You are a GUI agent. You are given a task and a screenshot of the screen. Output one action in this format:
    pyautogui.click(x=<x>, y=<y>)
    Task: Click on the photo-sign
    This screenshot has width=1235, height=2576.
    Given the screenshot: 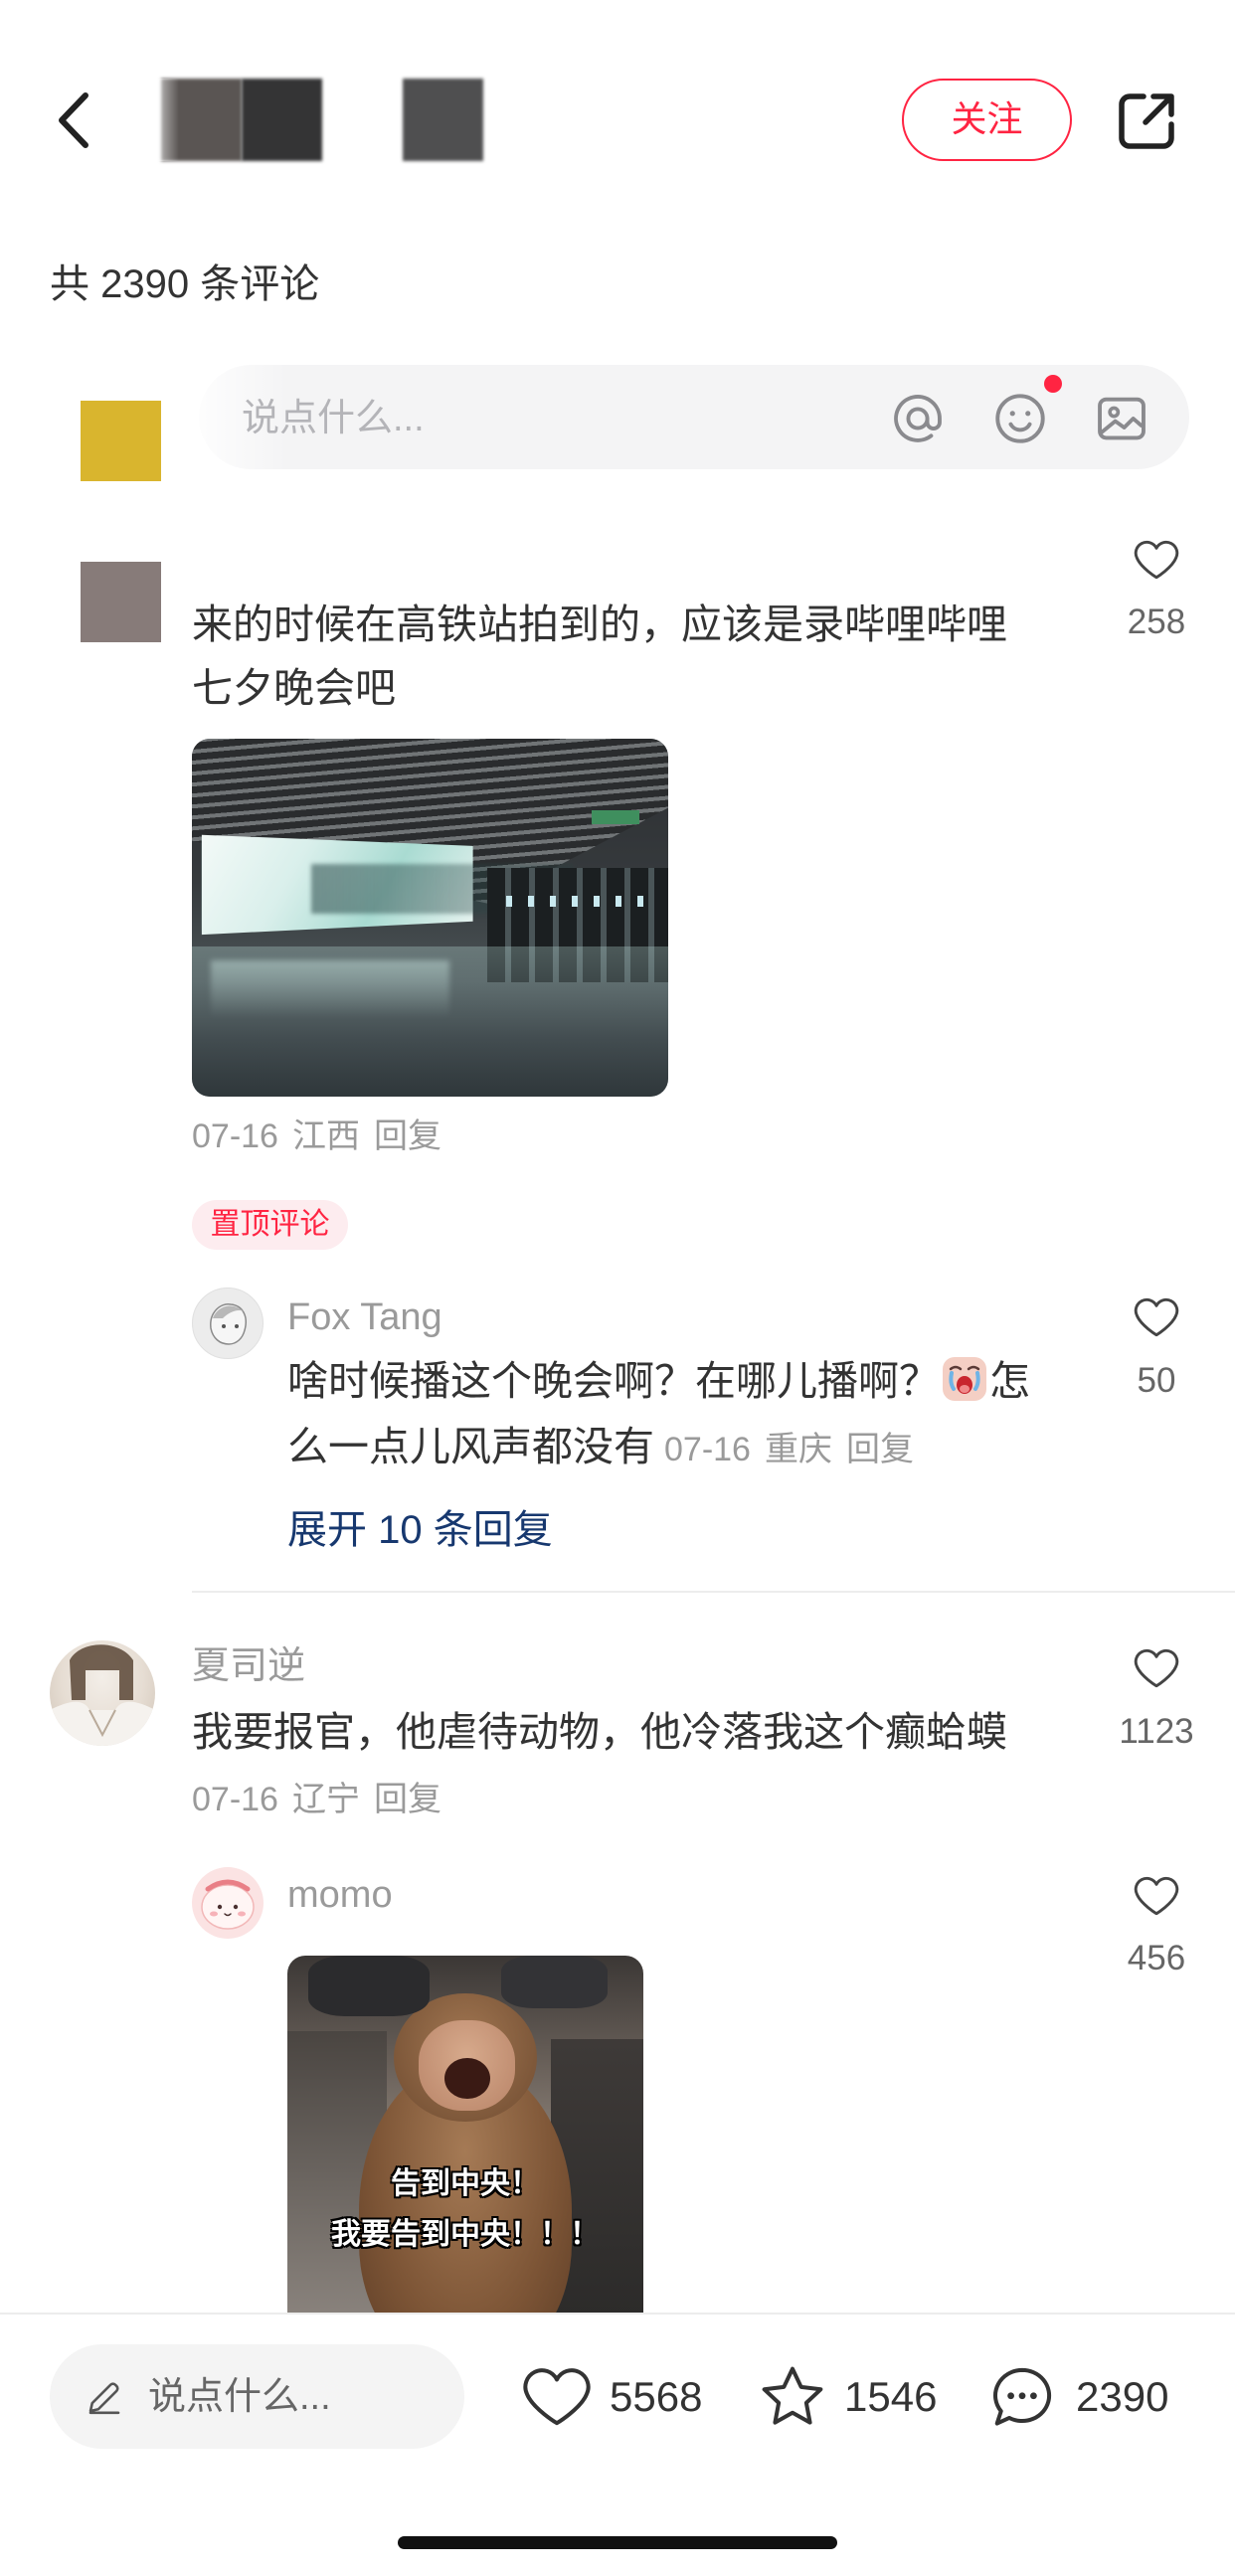 What is the action you would take?
    pyautogui.click(x=616, y=817)
    